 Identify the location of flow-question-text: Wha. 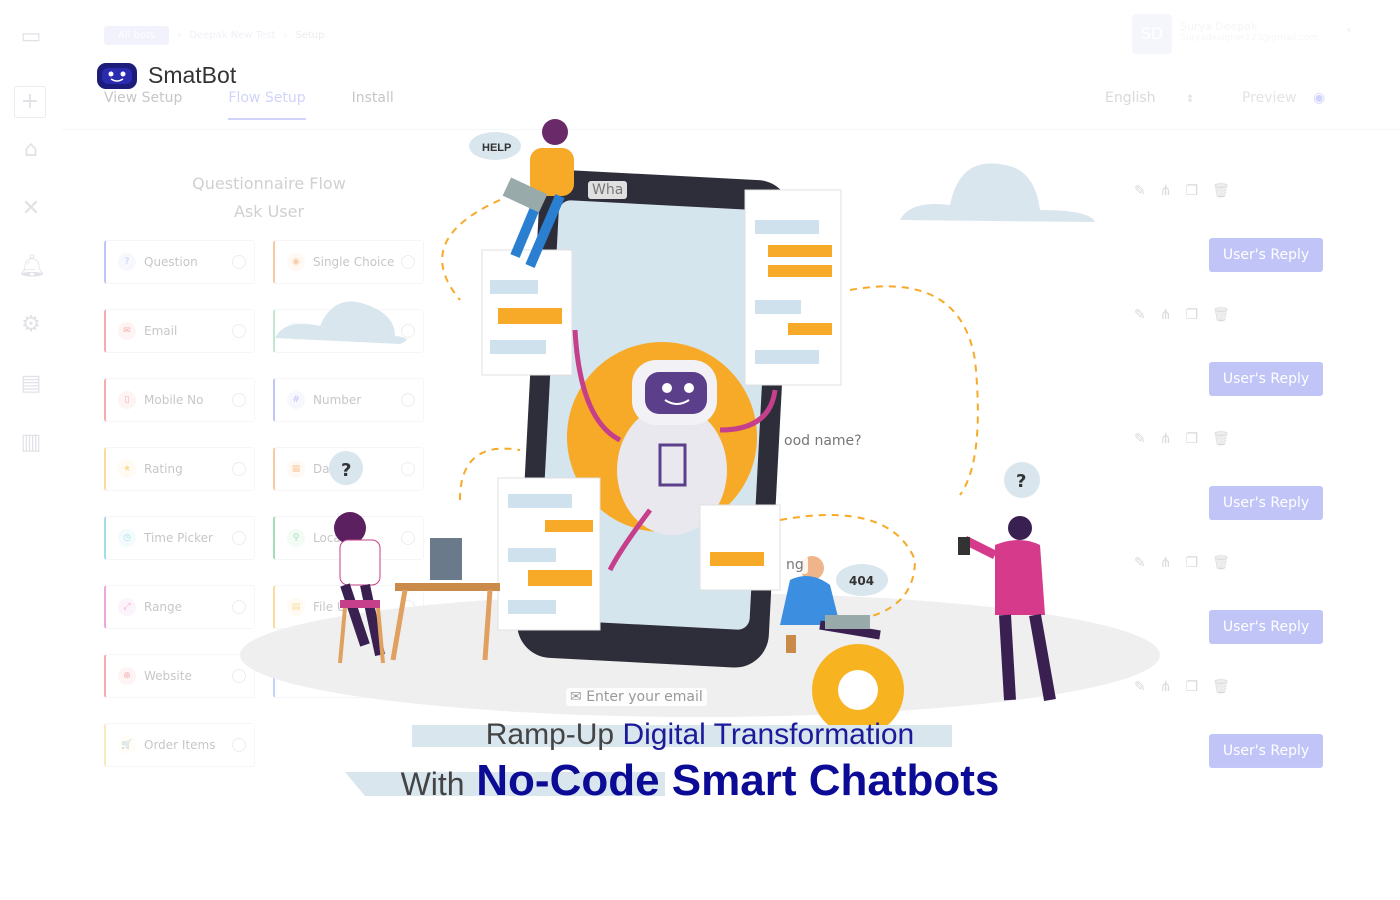
(608, 190).